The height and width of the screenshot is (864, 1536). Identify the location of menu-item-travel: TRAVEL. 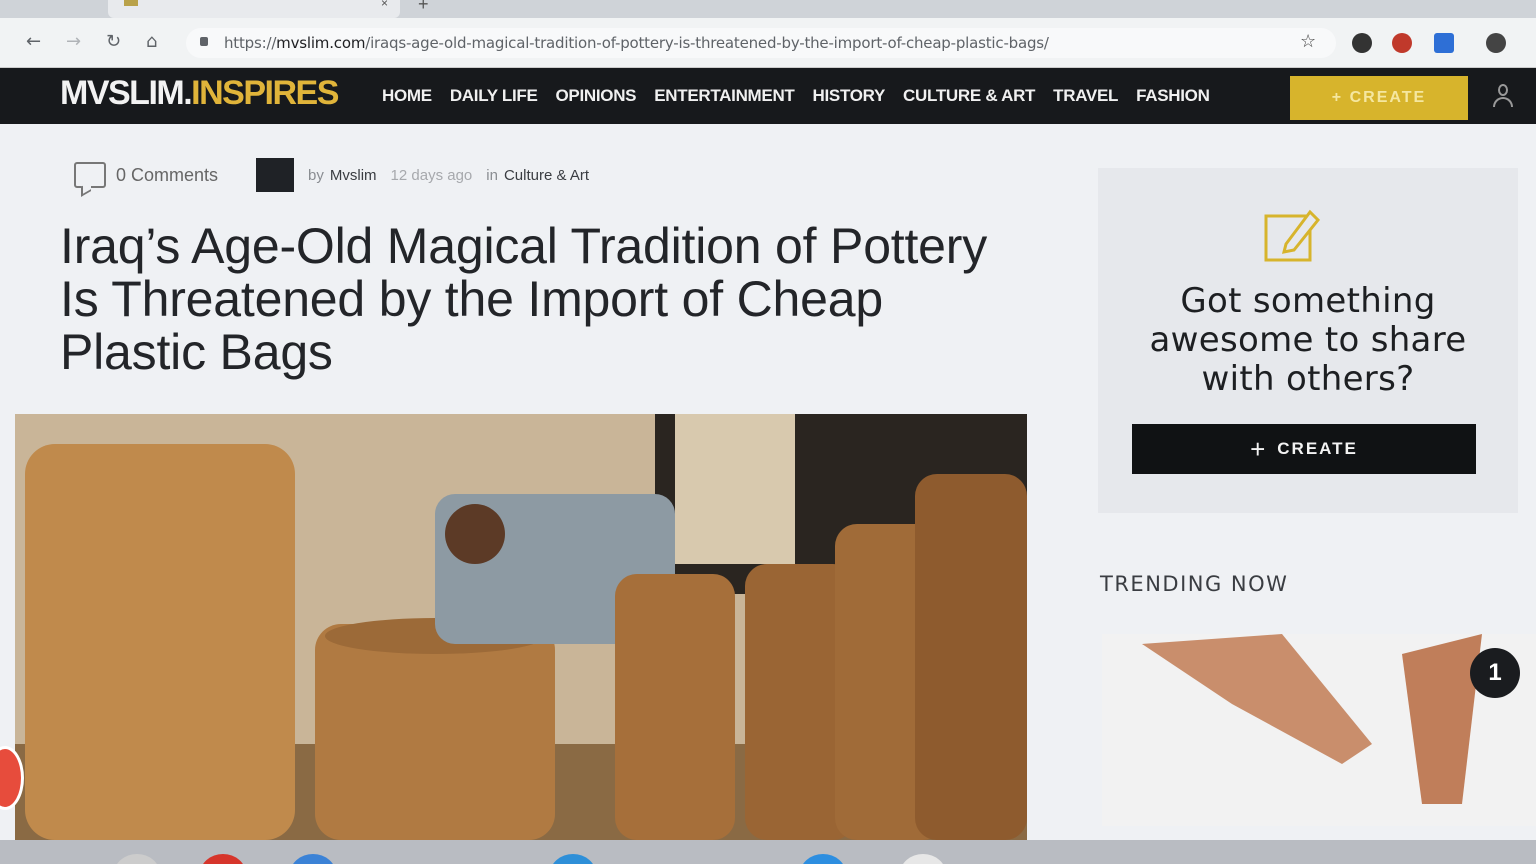
(1085, 96).